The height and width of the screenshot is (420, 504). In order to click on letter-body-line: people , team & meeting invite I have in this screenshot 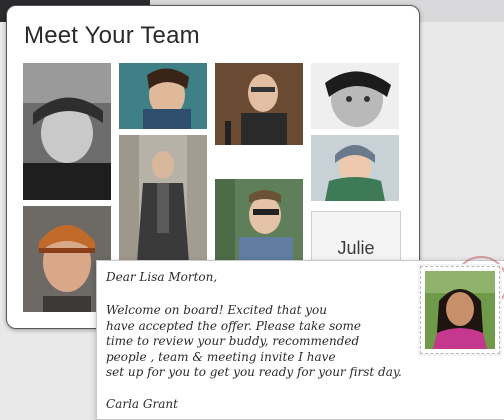, I will do `click(221, 356)`.